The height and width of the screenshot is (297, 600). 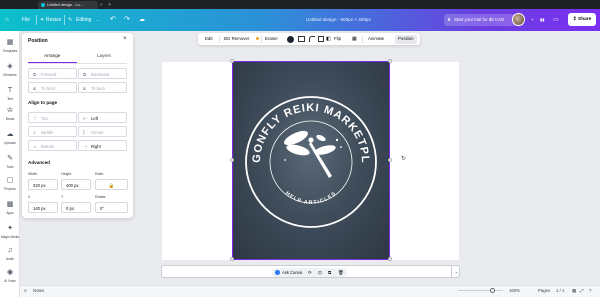 I want to click on forward-button: ⧉ Forward, so click(x=52, y=73).